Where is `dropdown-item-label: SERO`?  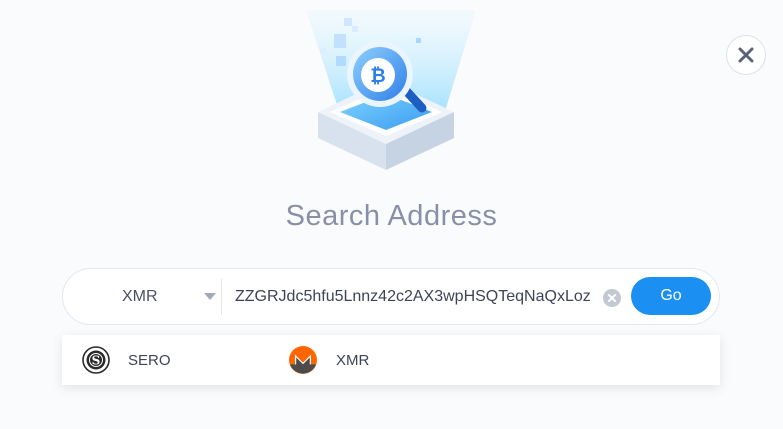
dropdown-item-label: SERO is located at coordinates (149, 360).